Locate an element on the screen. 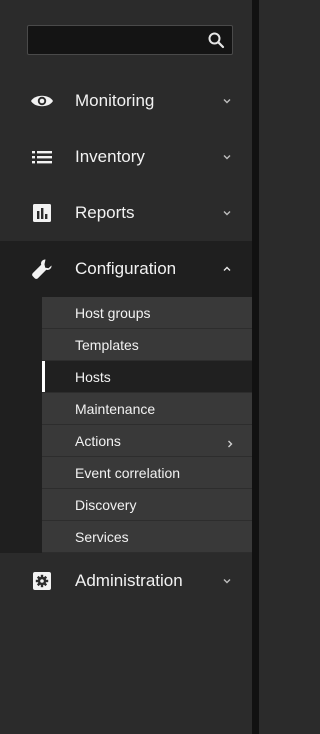  submenu-item-maintenance: Maintenance is located at coordinates (147, 409).